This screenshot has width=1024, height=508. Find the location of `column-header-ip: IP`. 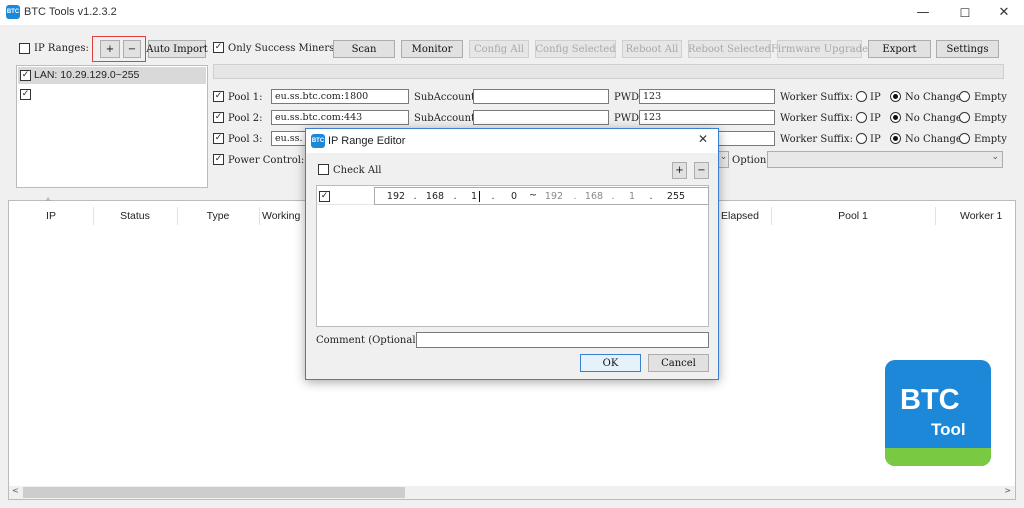

column-header-ip: IP is located at coordinates (51, 216).